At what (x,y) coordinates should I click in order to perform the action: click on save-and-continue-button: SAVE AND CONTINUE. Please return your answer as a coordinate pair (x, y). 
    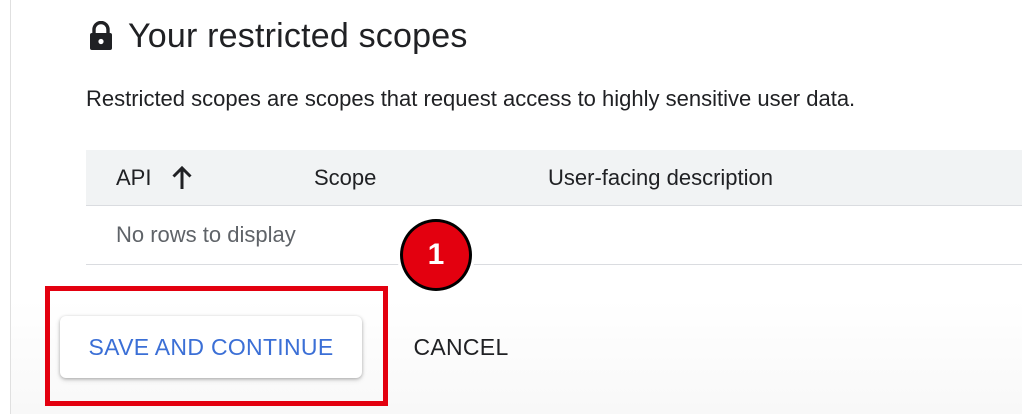
    Looking at the image, I should click on (211, 347).